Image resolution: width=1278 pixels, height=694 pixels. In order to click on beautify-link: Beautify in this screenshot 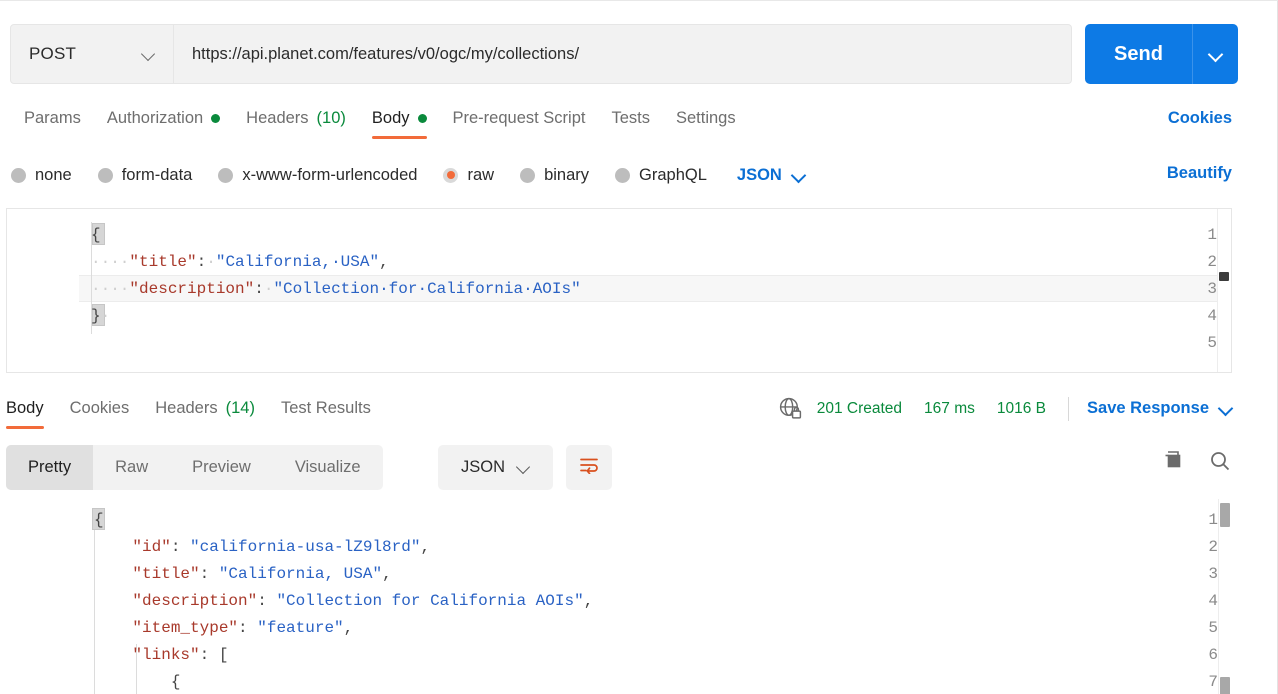, I will do `click(1199, 173)`.